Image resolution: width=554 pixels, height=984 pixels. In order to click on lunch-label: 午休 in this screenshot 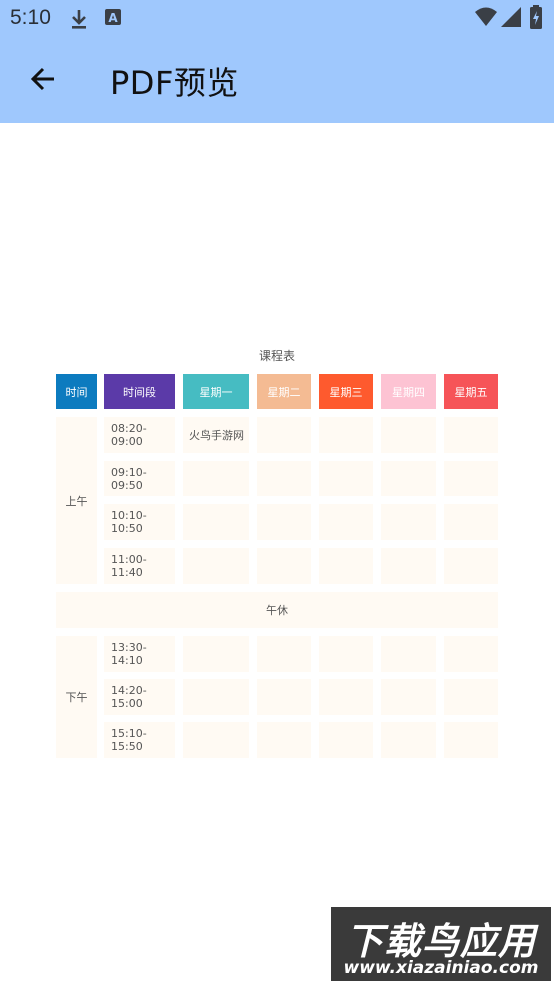, I will do `click(277, 610)`.